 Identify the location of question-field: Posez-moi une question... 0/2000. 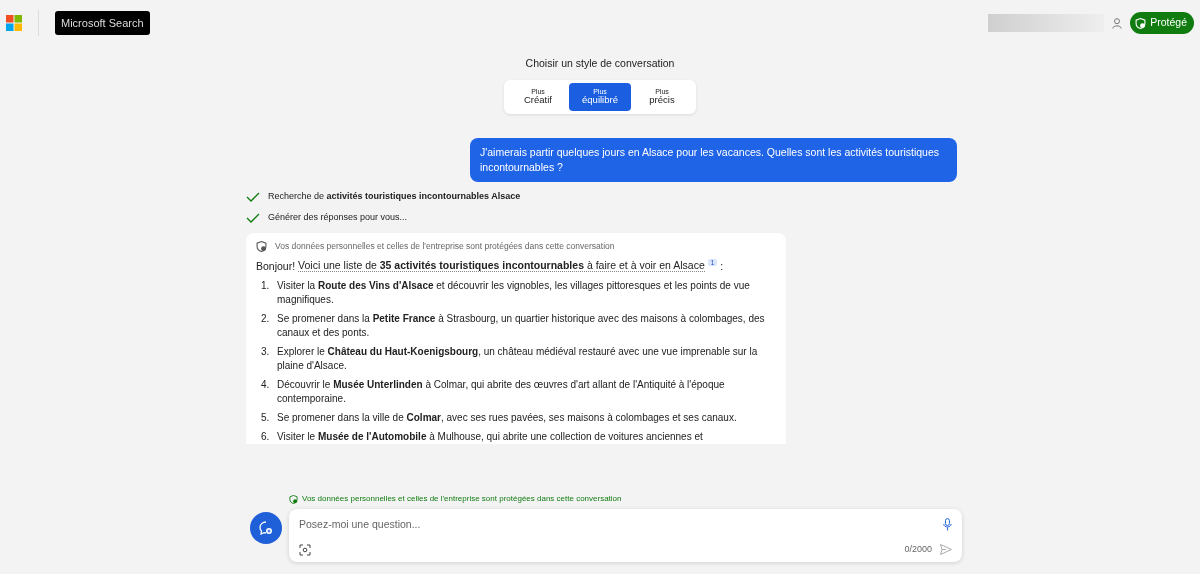
(625, 536).